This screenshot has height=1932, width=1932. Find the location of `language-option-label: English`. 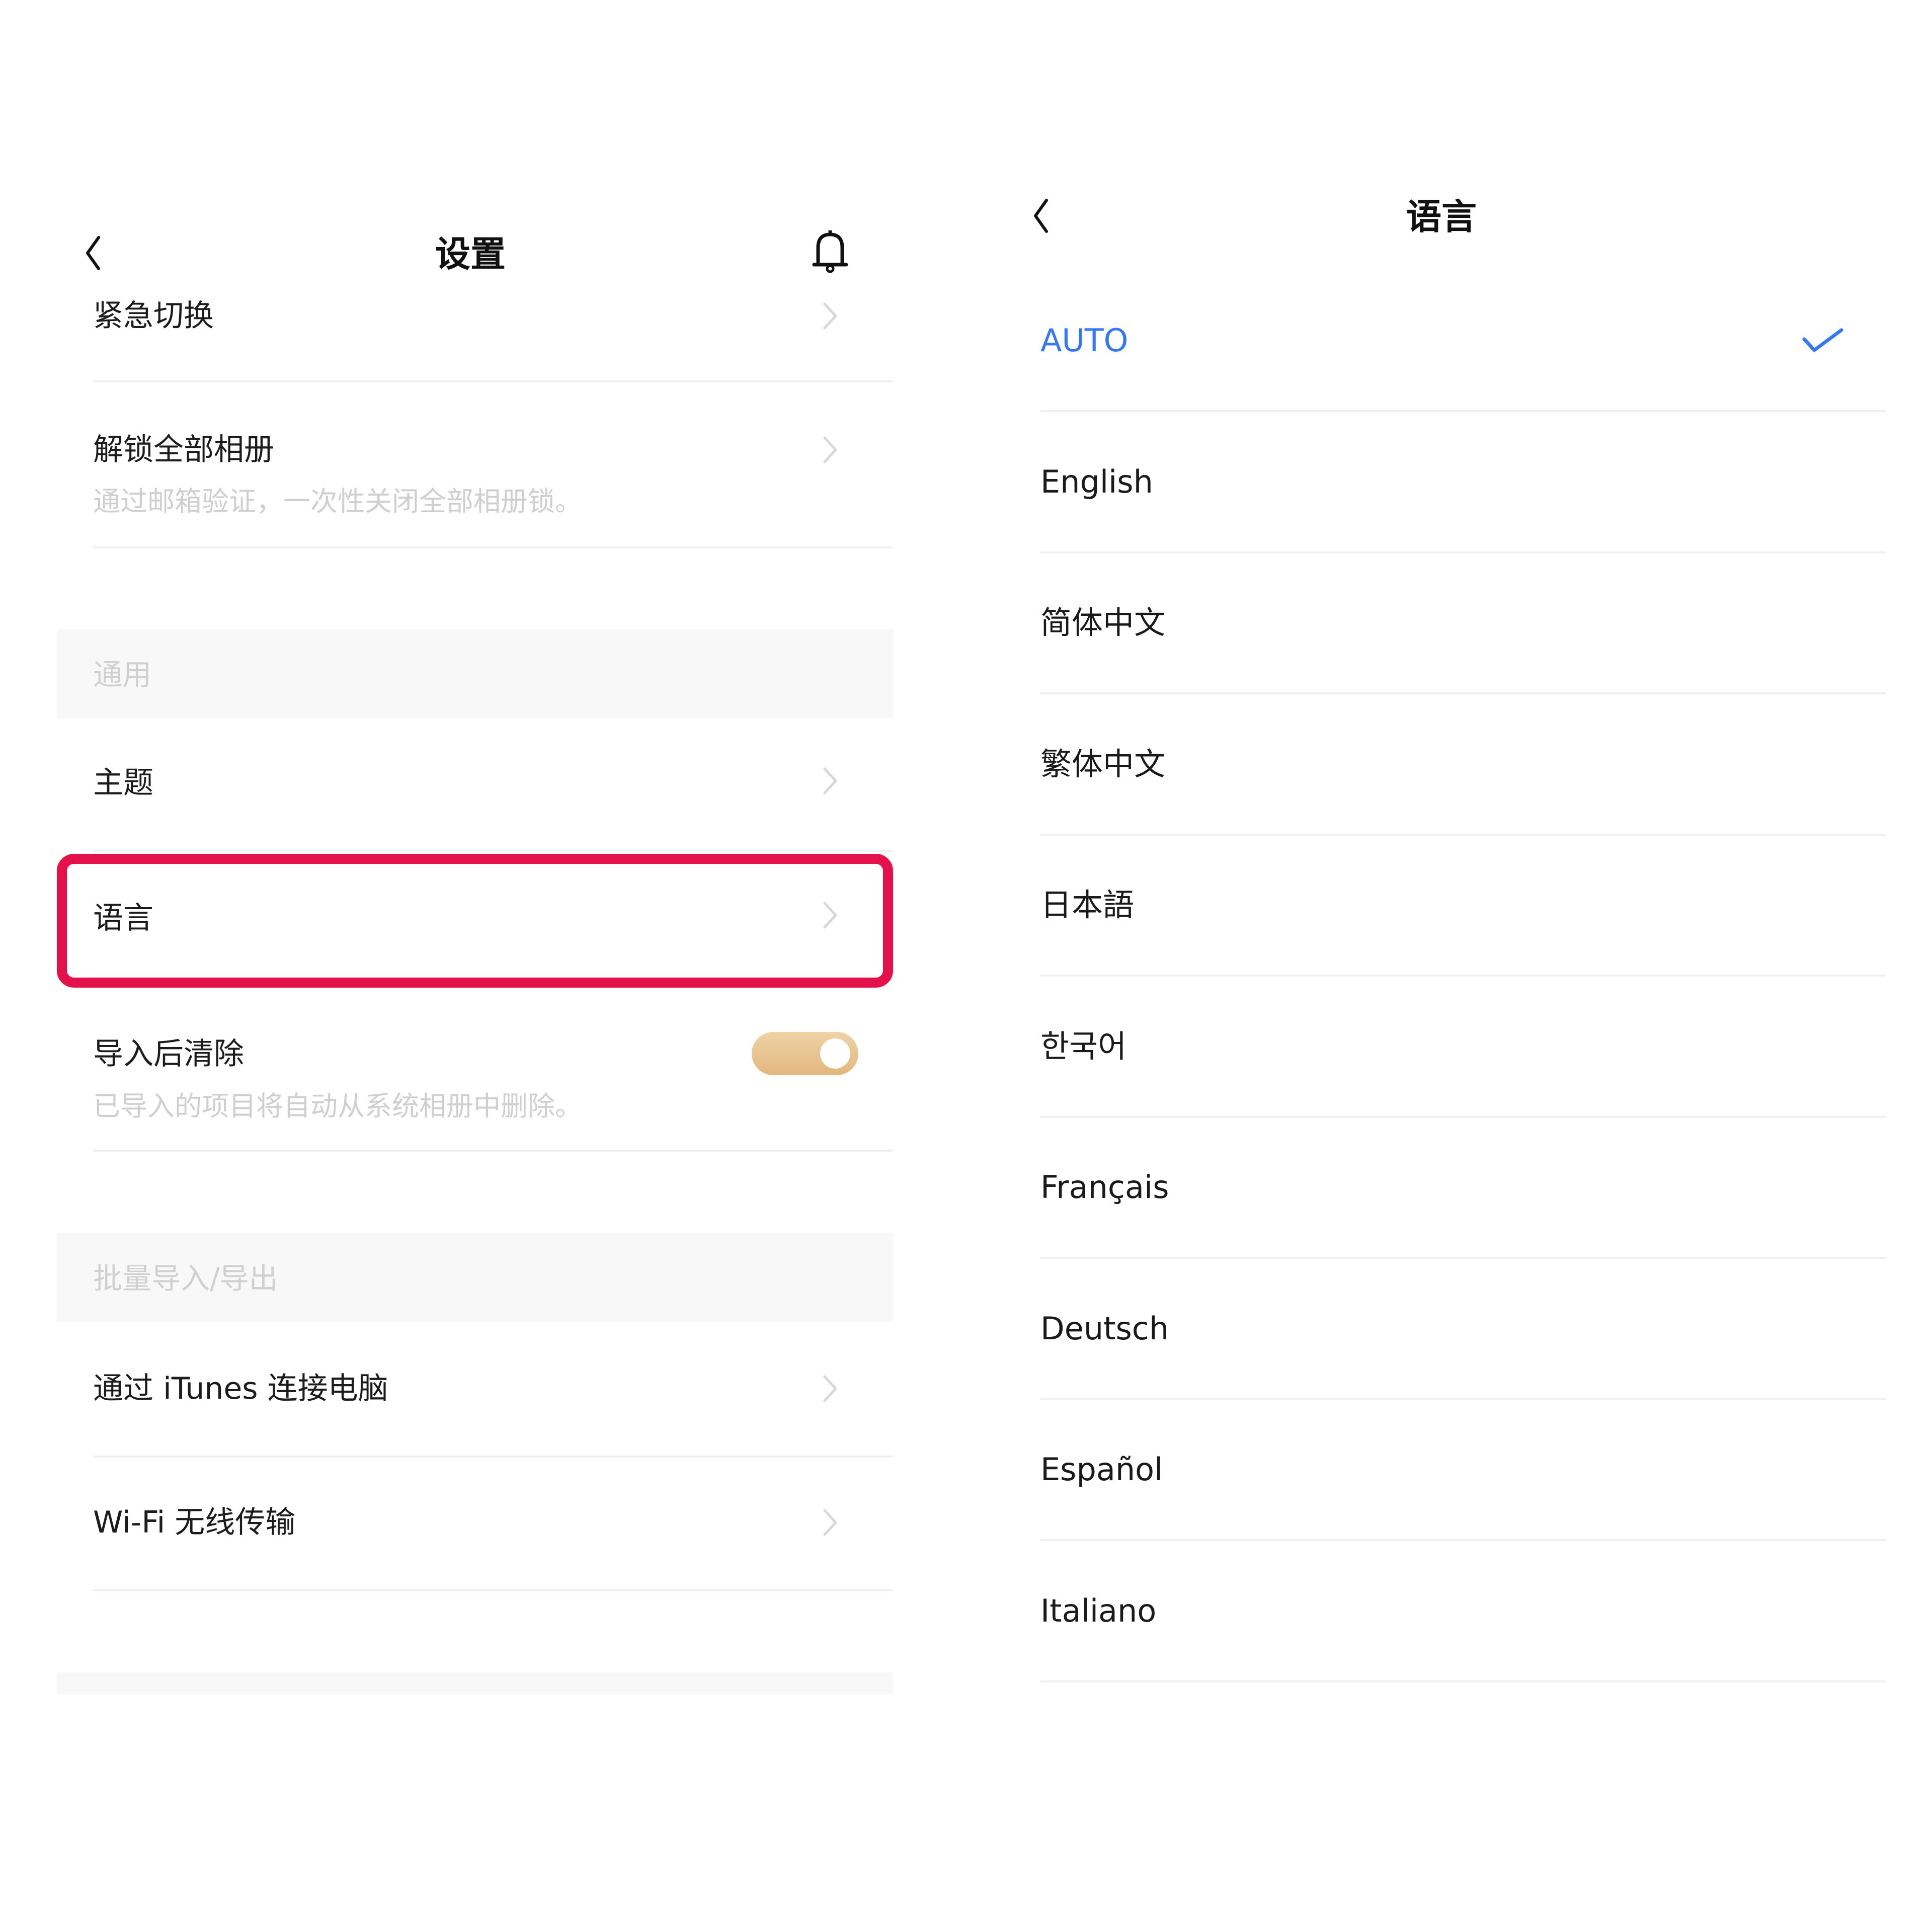

language-option-label: English is located at coordinates (1096, 482).